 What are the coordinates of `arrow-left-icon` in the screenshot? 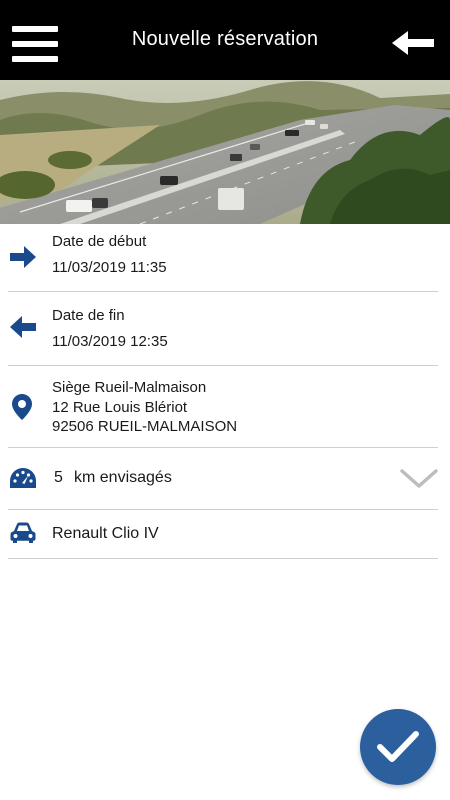 It's located at (23, 327).